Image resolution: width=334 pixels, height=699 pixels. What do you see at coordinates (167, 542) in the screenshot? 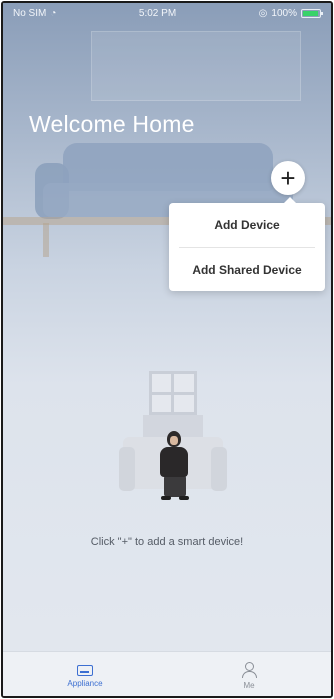
I see `empty-state-hint: Click "+" to add a smart device!` at bounding box center [167, 542].